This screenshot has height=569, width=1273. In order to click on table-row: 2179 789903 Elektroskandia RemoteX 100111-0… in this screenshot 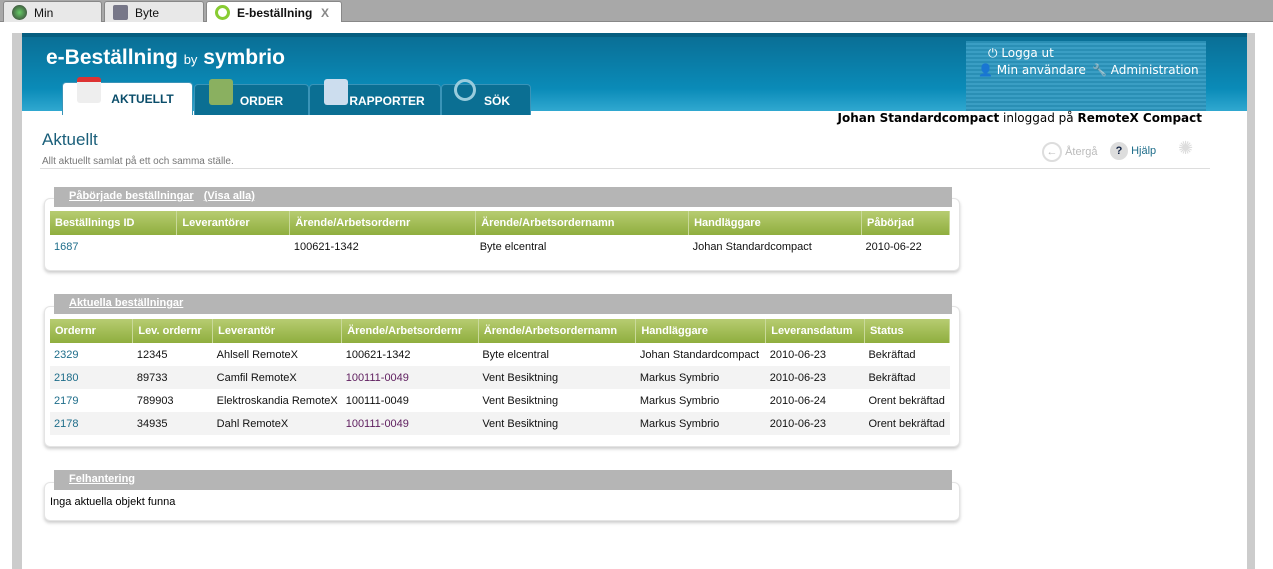, I will do `click(500, 400)`.